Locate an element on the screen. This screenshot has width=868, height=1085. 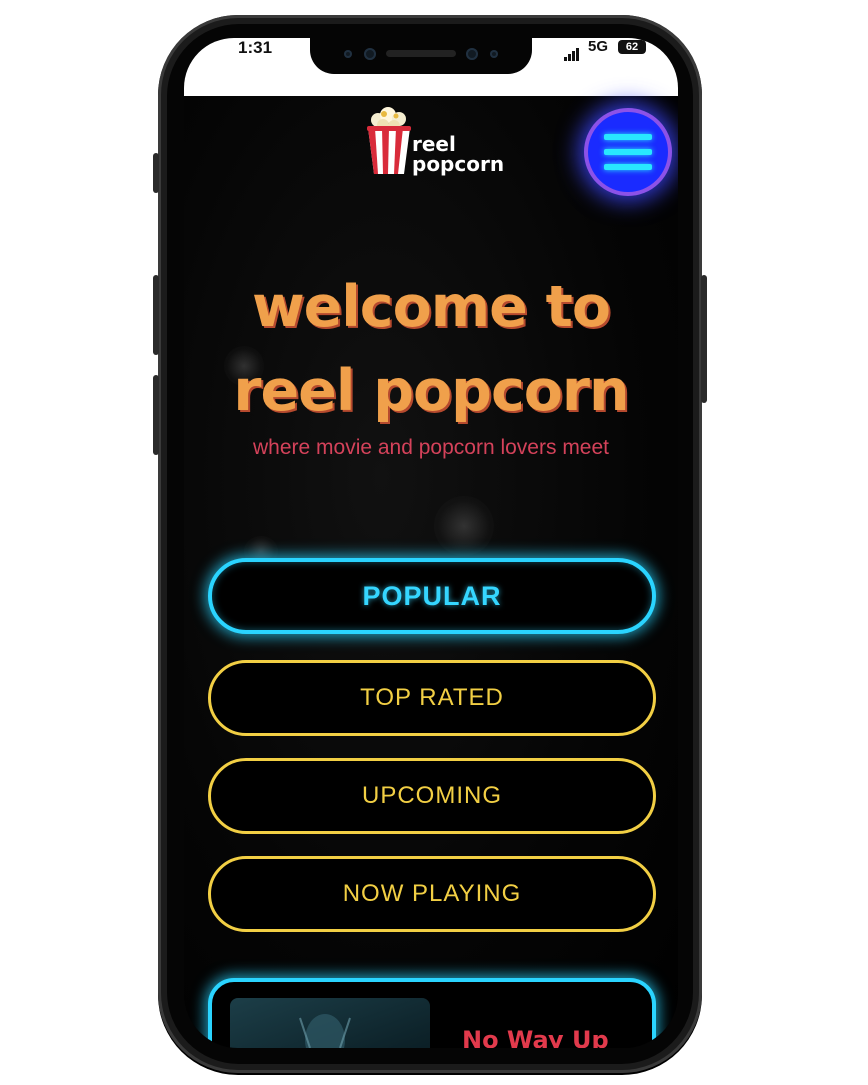
category-label: UPCOMING is located at coordinates (432, 795).